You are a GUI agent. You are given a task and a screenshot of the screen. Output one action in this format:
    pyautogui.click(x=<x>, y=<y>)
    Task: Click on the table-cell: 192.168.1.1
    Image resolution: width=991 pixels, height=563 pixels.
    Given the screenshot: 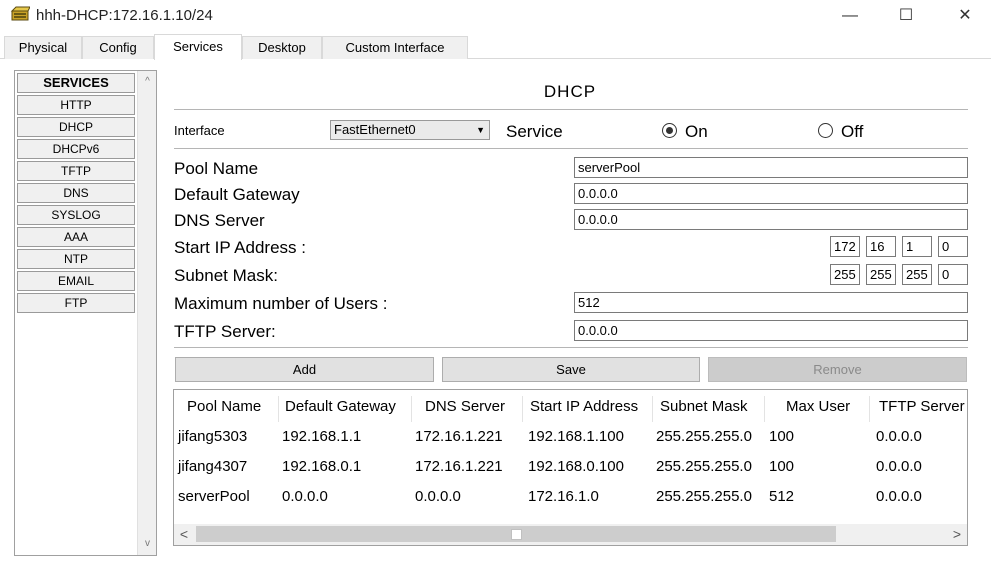 What is the action you would take?
    pyautogui.click(x=322, y=436)
    